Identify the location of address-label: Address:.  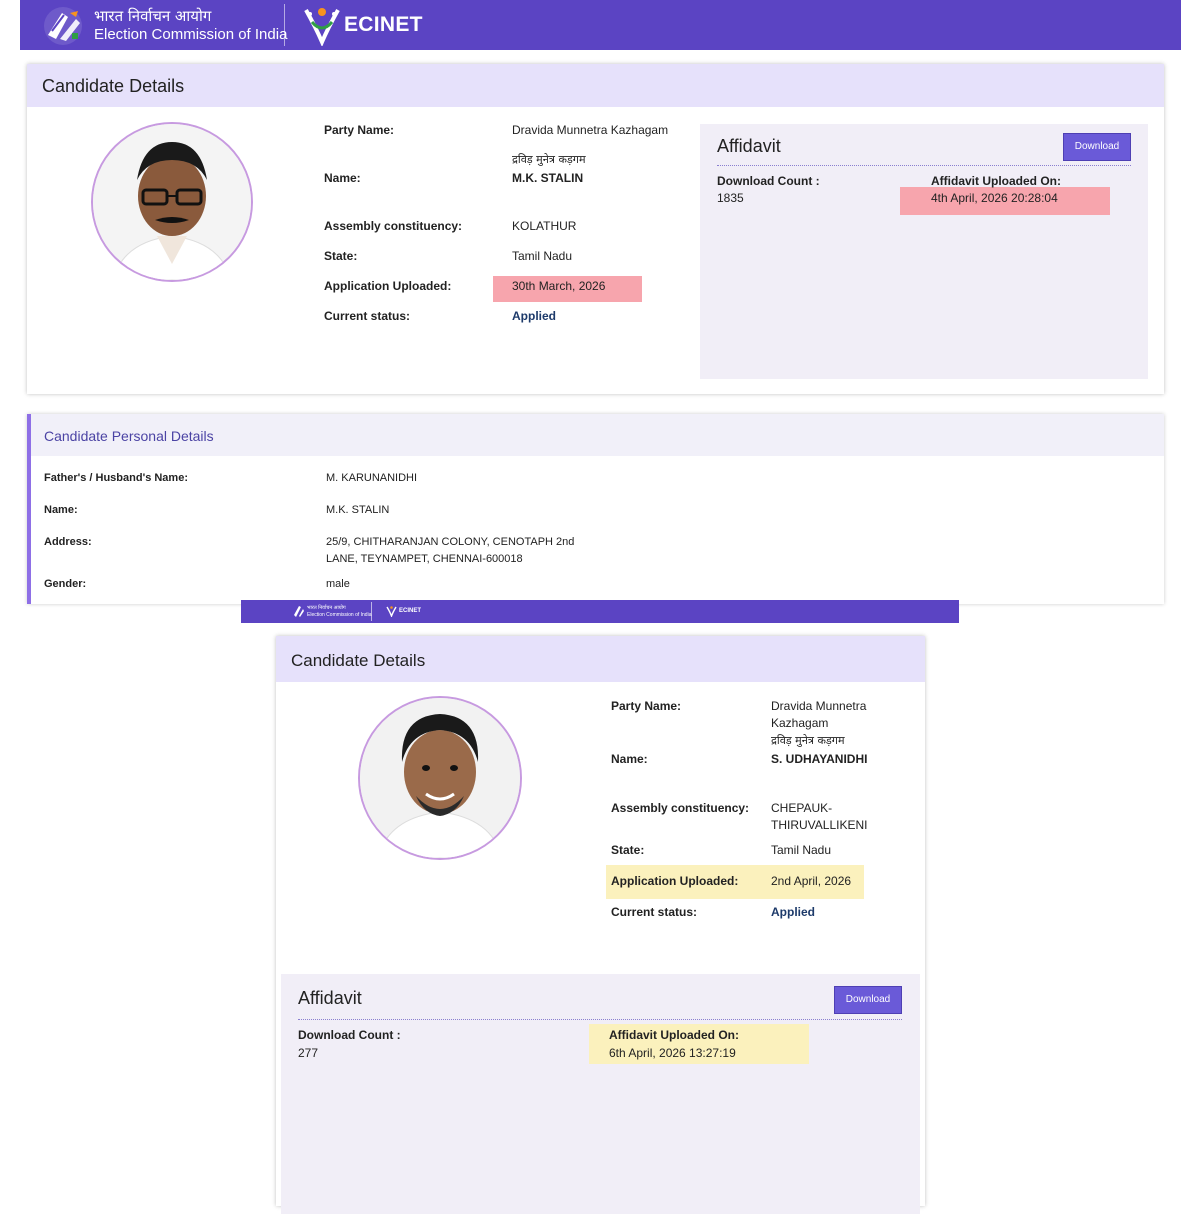
(68, 542).